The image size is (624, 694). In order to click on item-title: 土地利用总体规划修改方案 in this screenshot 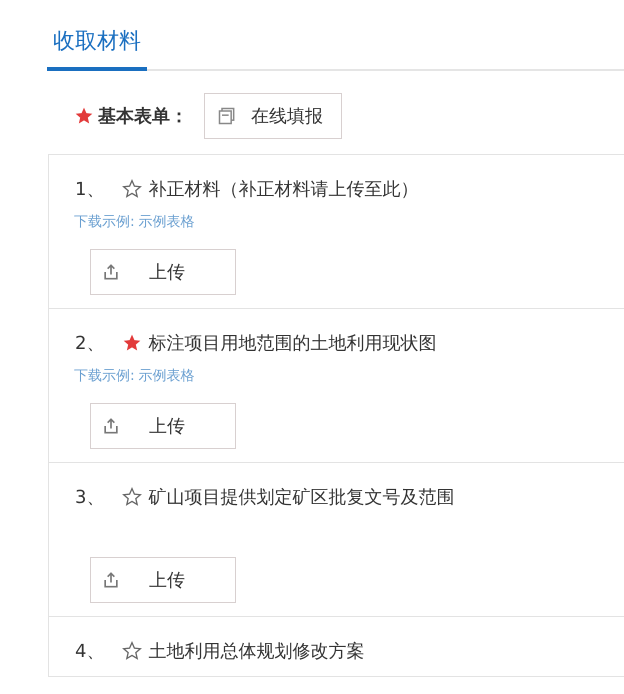, I will do `click(256, 651)`.